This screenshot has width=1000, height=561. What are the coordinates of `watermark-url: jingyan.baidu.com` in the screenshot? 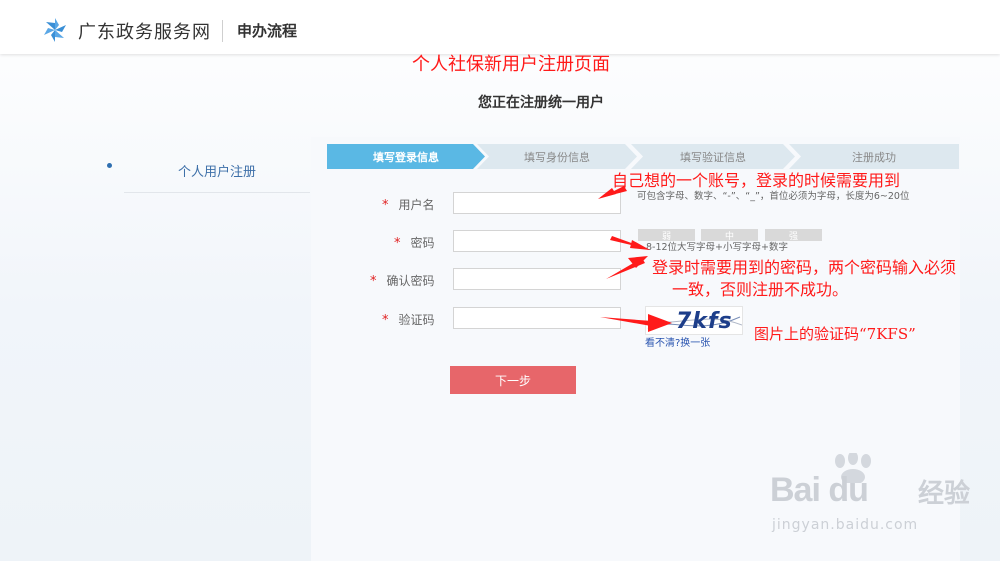 It's located at (845, 525).